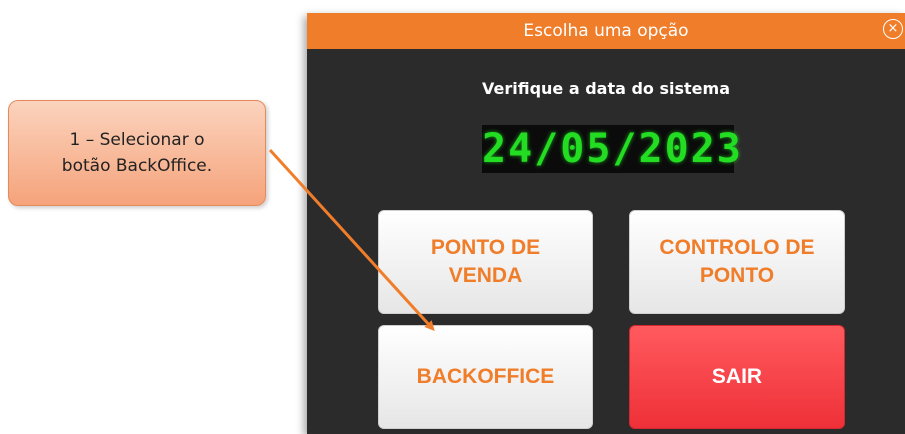  I want to click on ponto-de-venda-button: PONTO DE VENDA, so click(485, 262).